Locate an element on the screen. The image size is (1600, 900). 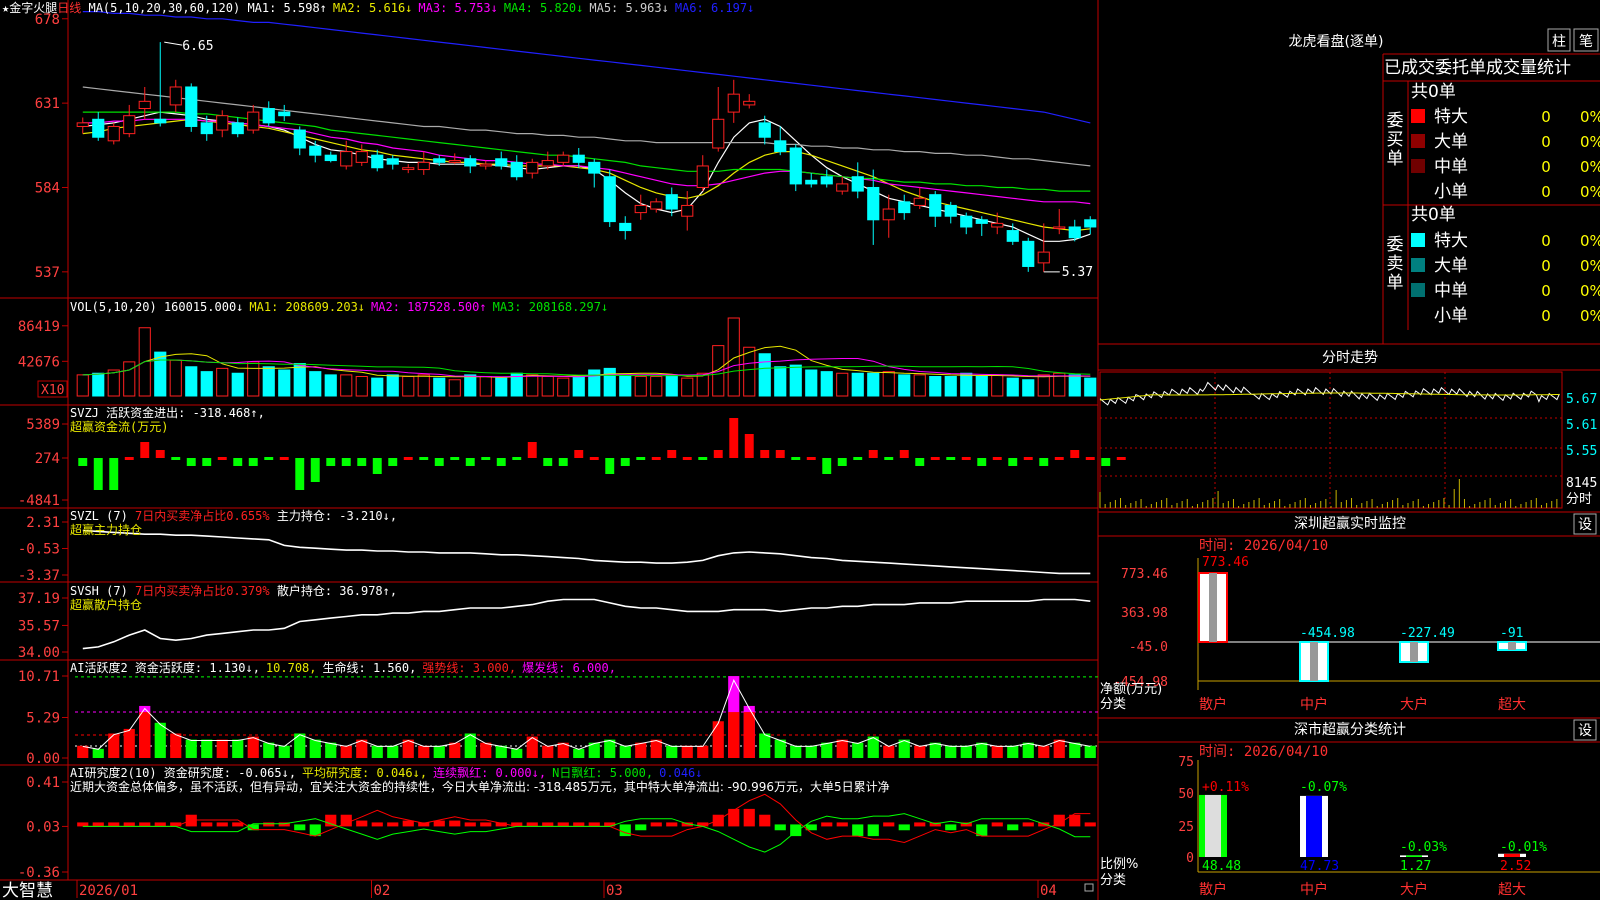
ma-params: MA(5,10,20,30,60,120) is located at coordinates (164, 8).